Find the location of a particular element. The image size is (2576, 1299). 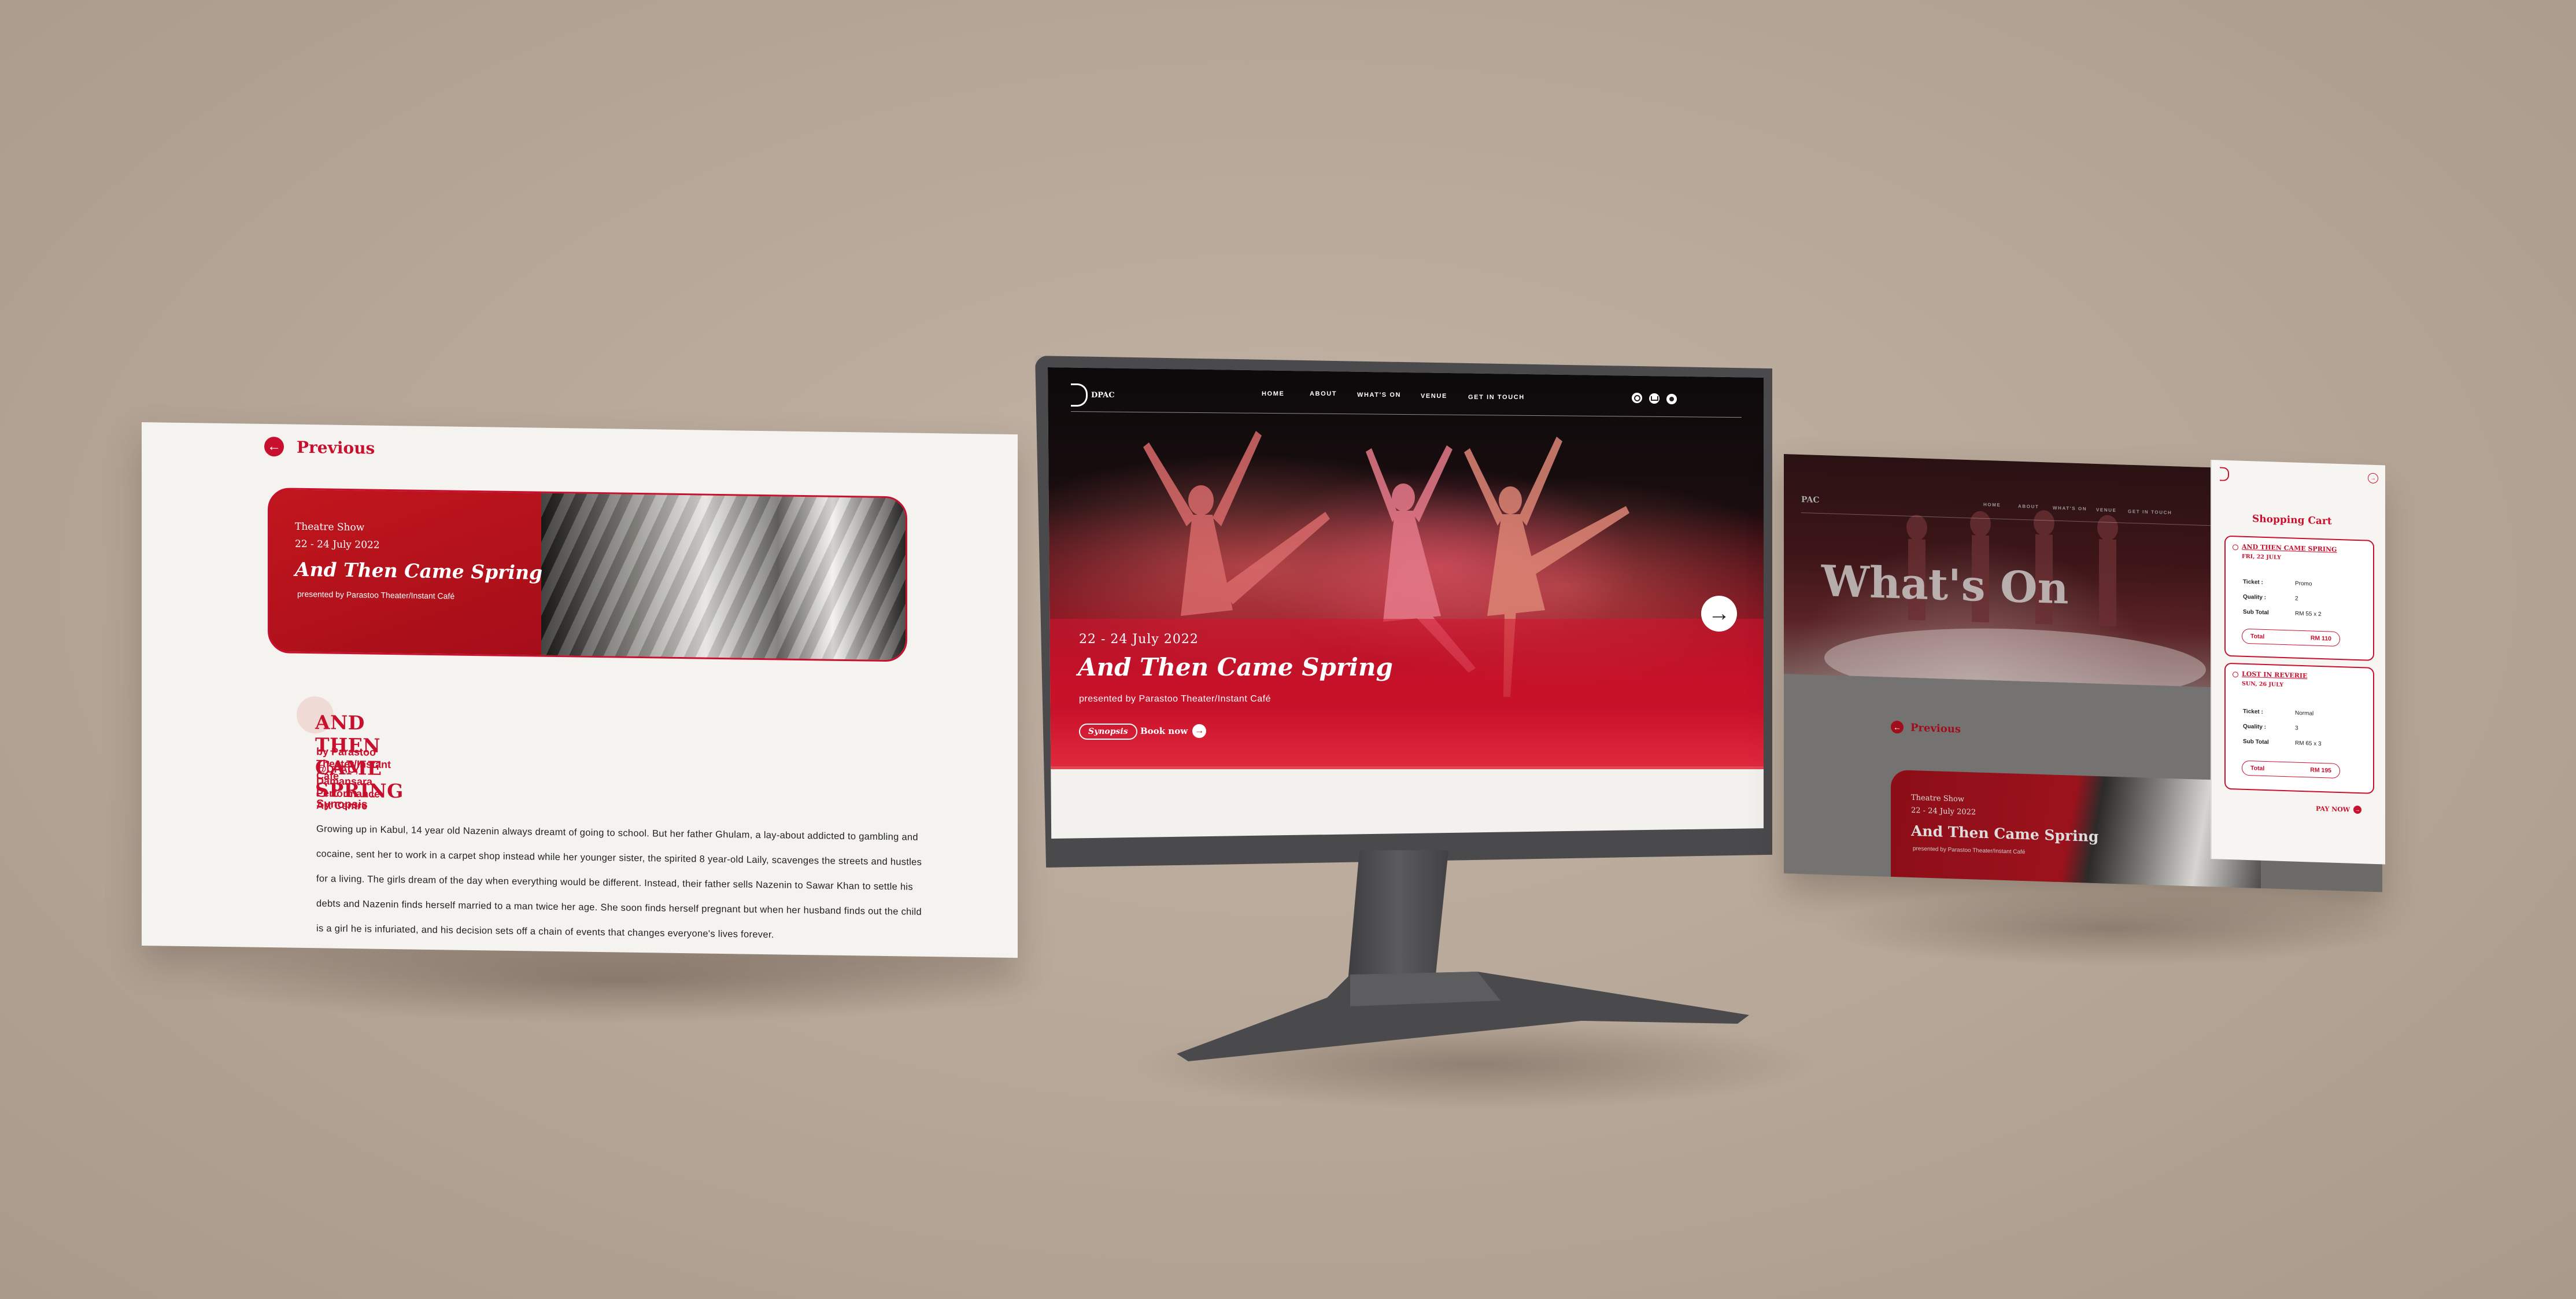

logo-mark-icon is located at coordinates (1079, 395).